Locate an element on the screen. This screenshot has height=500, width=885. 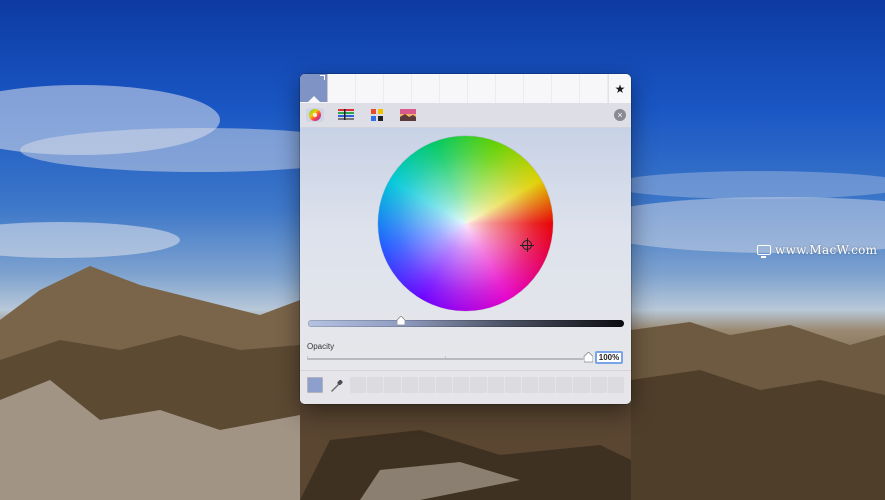
color-wheel-icon is located at coordinates (315, 115).